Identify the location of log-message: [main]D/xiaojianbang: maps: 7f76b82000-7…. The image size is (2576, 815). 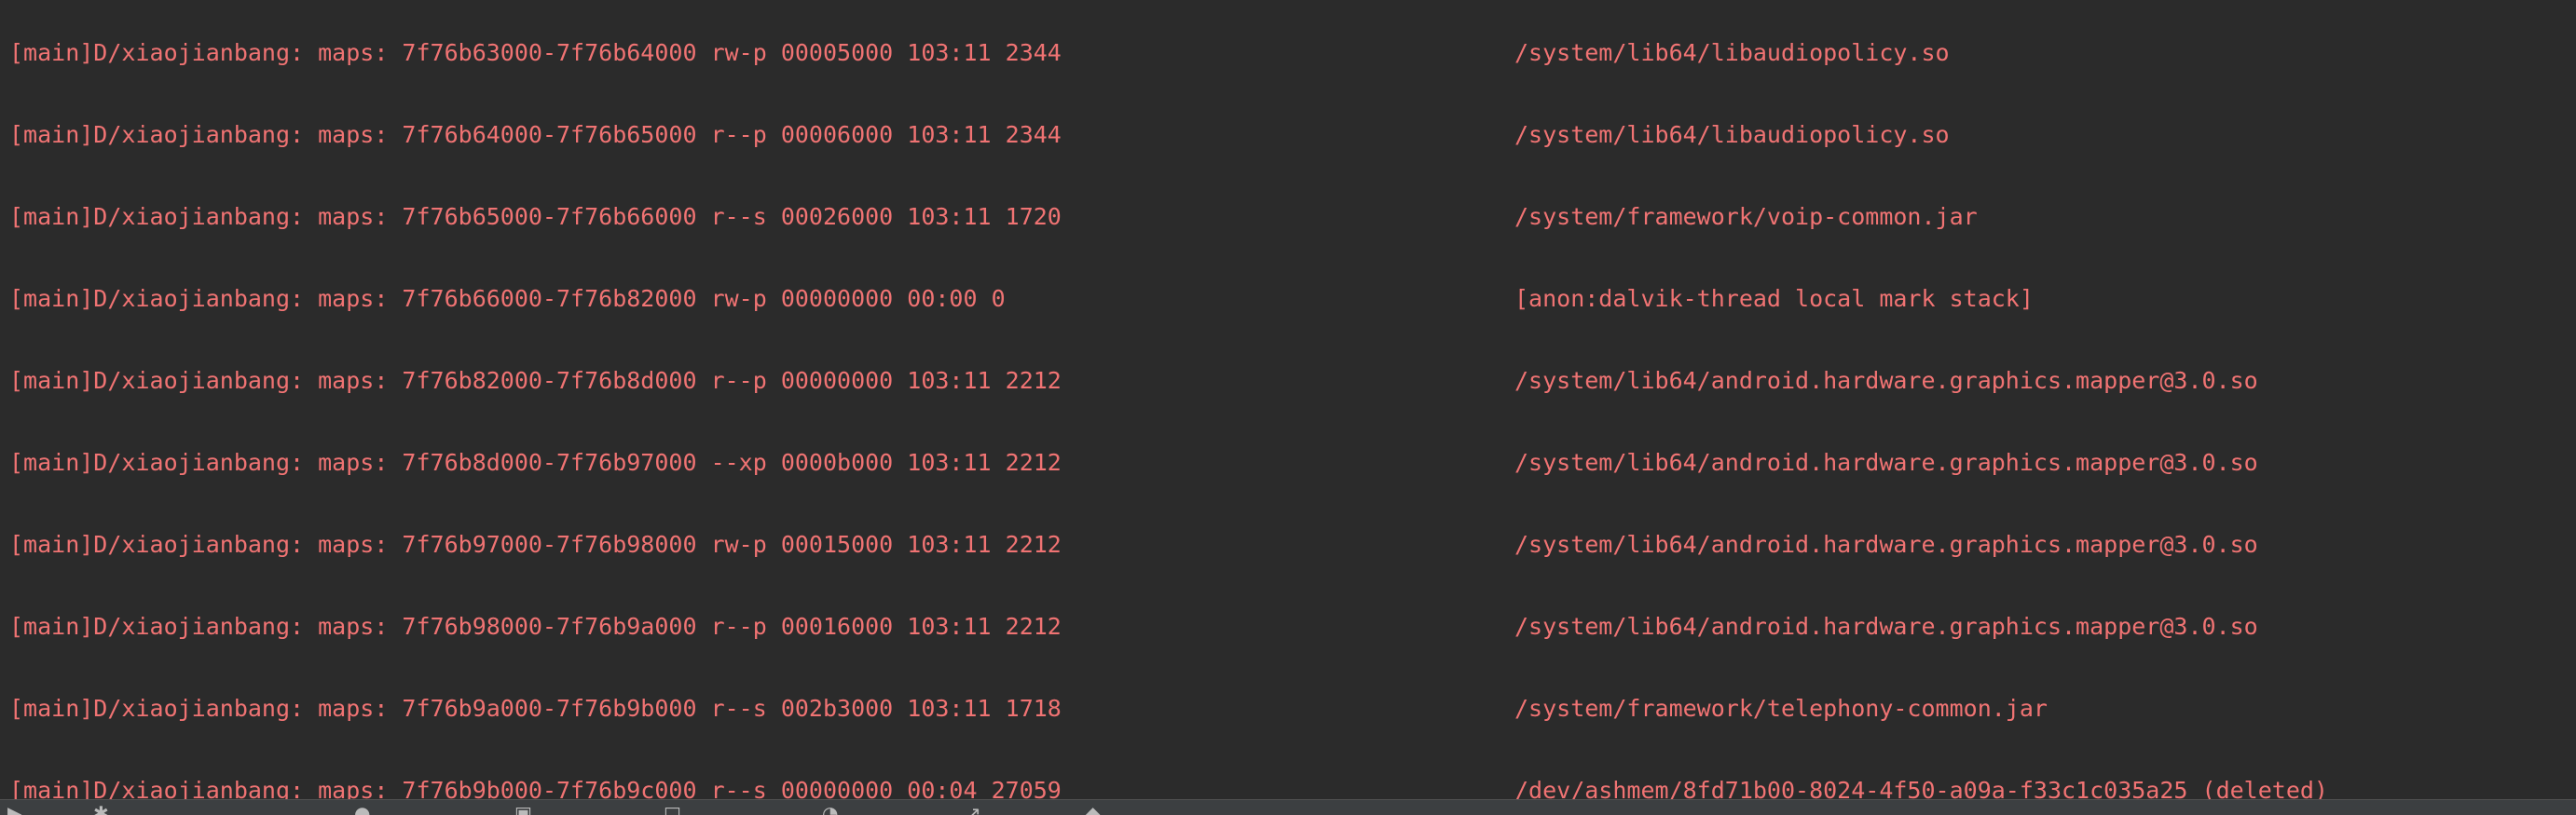
(535, 380).